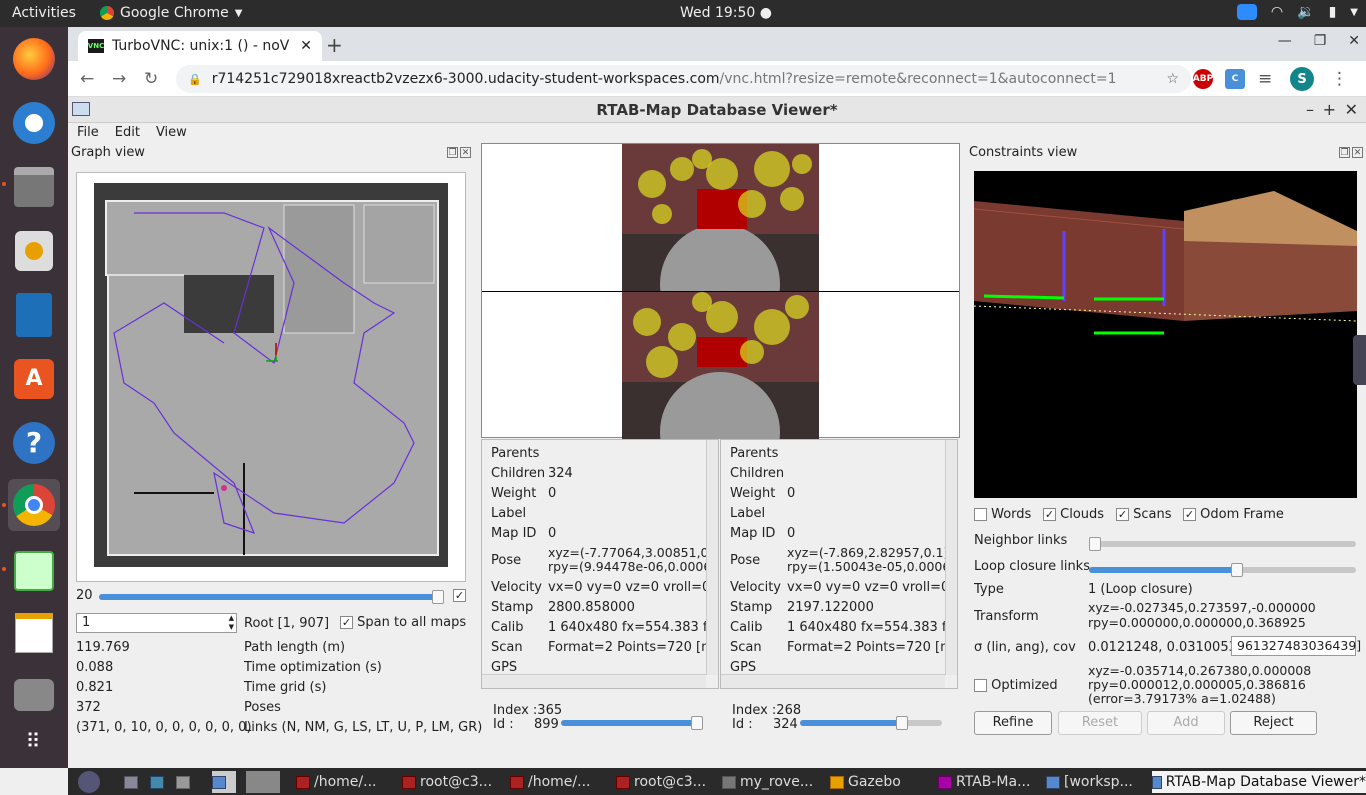 This screenshot has height=795, width=1366. Describe the element at coordinates (1265, 79) in the screenshot. I see `media-icon: ≡` at that location.